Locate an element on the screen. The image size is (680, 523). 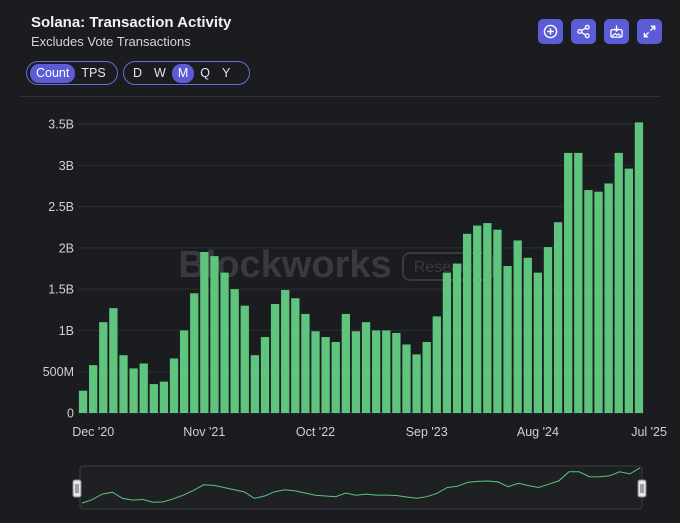
y-axis: 0 500M 1B 1.5B 2B 2.5B 3B 3.5B is located at coordinates (58, 269).